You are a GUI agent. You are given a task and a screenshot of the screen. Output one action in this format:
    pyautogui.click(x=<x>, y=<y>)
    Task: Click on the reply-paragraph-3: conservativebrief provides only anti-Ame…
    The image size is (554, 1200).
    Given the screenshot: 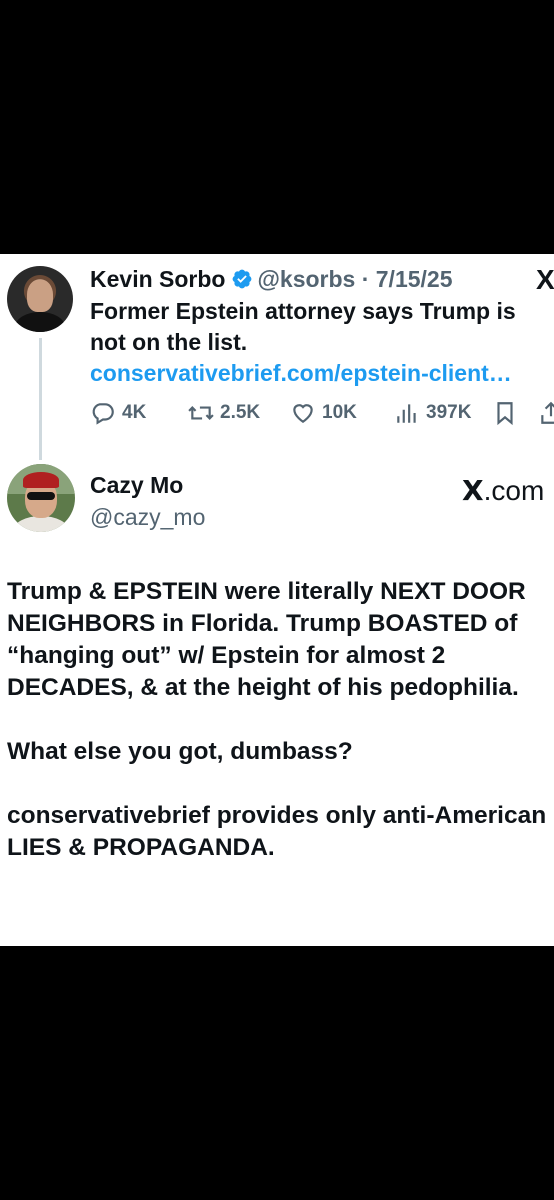 What is the action you would take?
    pyautogui.click(x=277, y=831)
    